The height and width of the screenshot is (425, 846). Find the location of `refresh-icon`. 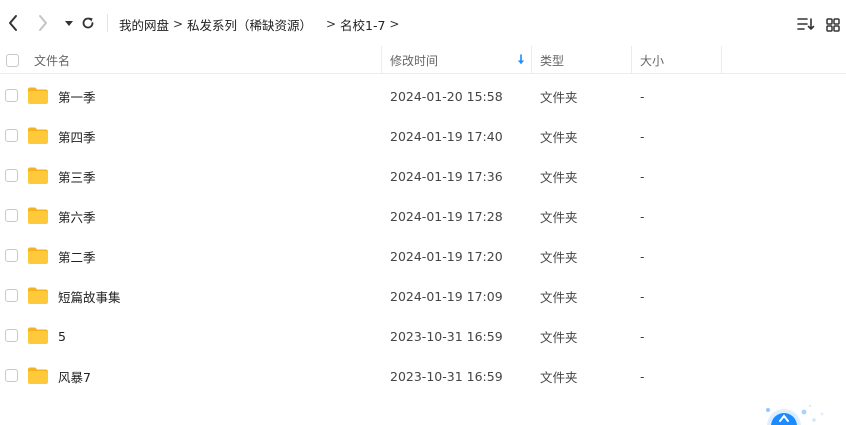

refresh-icon is located at coordinates (88, 23).